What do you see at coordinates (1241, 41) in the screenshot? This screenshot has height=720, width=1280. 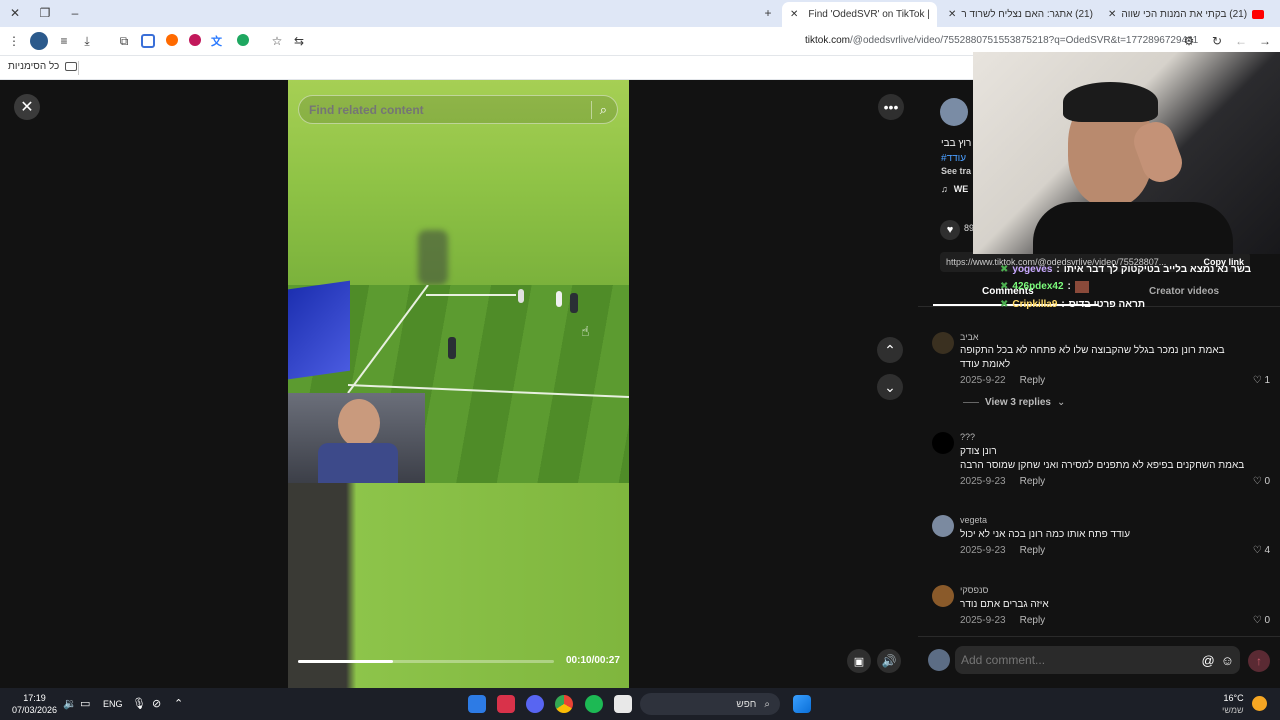 I see `forward-icon: ←` at bounding box center [1241, 41].